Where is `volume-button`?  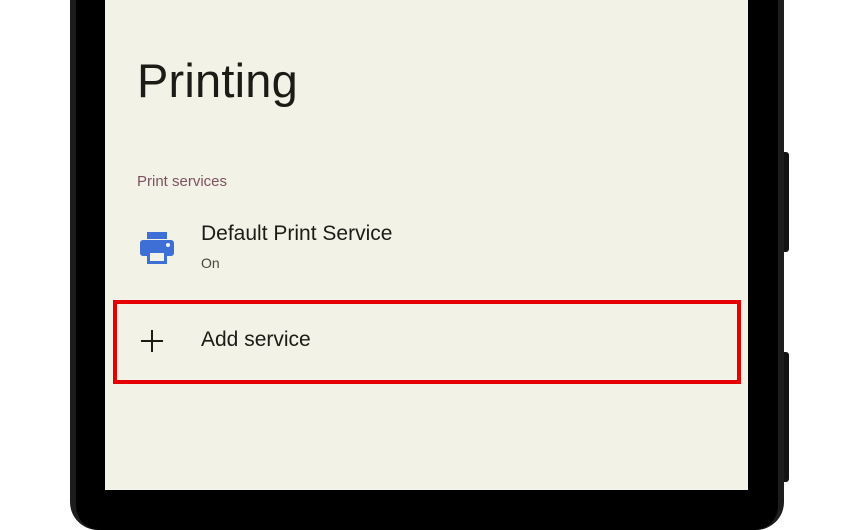
volume-button is located at coordinates (786, 417).